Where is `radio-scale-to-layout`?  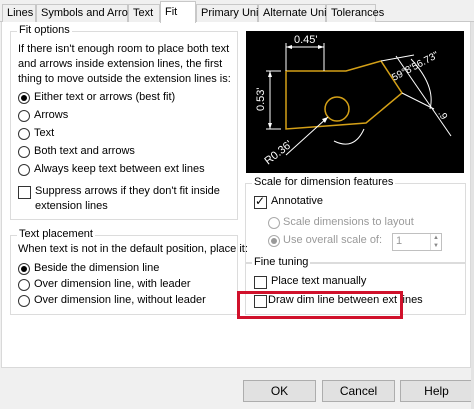 radio-scale-to-layout is located at coordinates (274, 223).